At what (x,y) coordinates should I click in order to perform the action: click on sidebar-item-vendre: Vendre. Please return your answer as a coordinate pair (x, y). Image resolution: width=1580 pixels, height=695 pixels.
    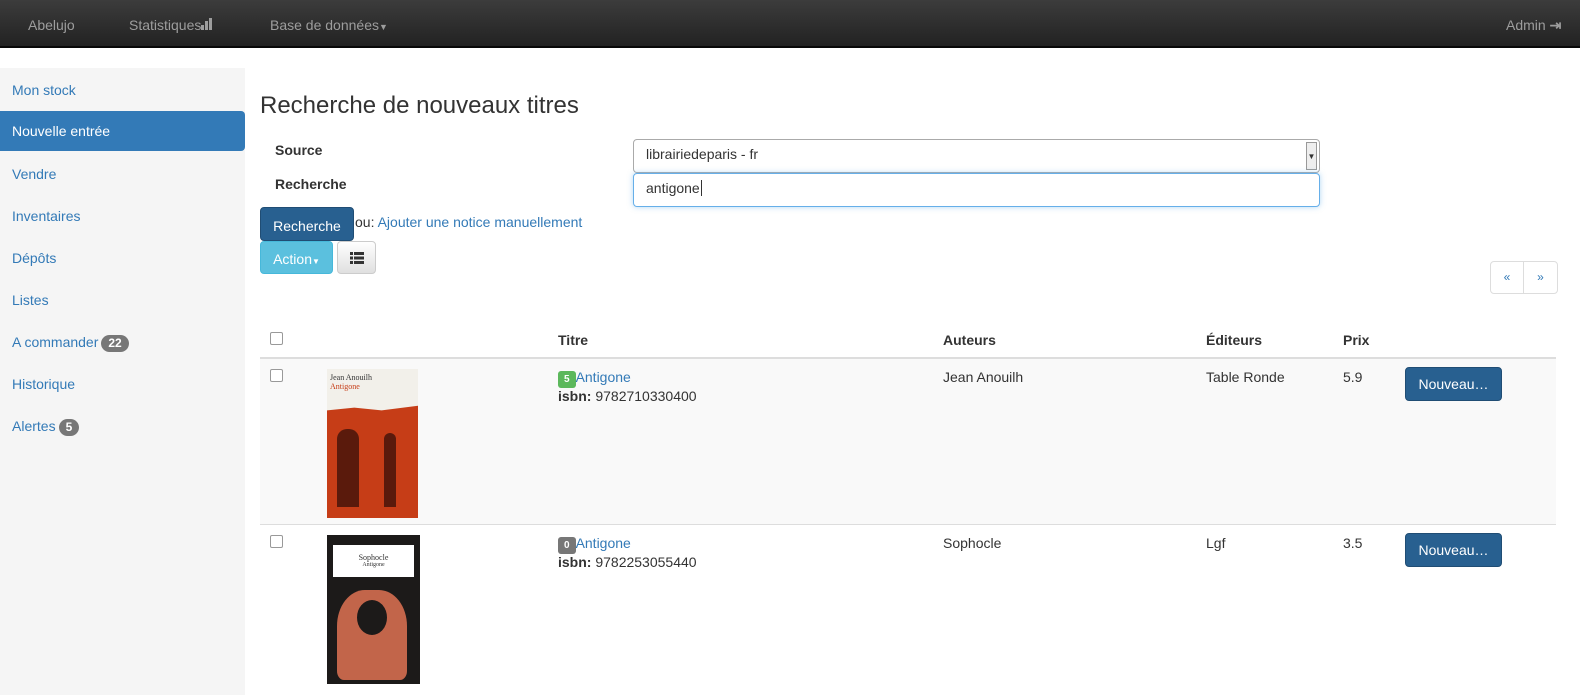
    Looking at the image, I should click on (122, 173).